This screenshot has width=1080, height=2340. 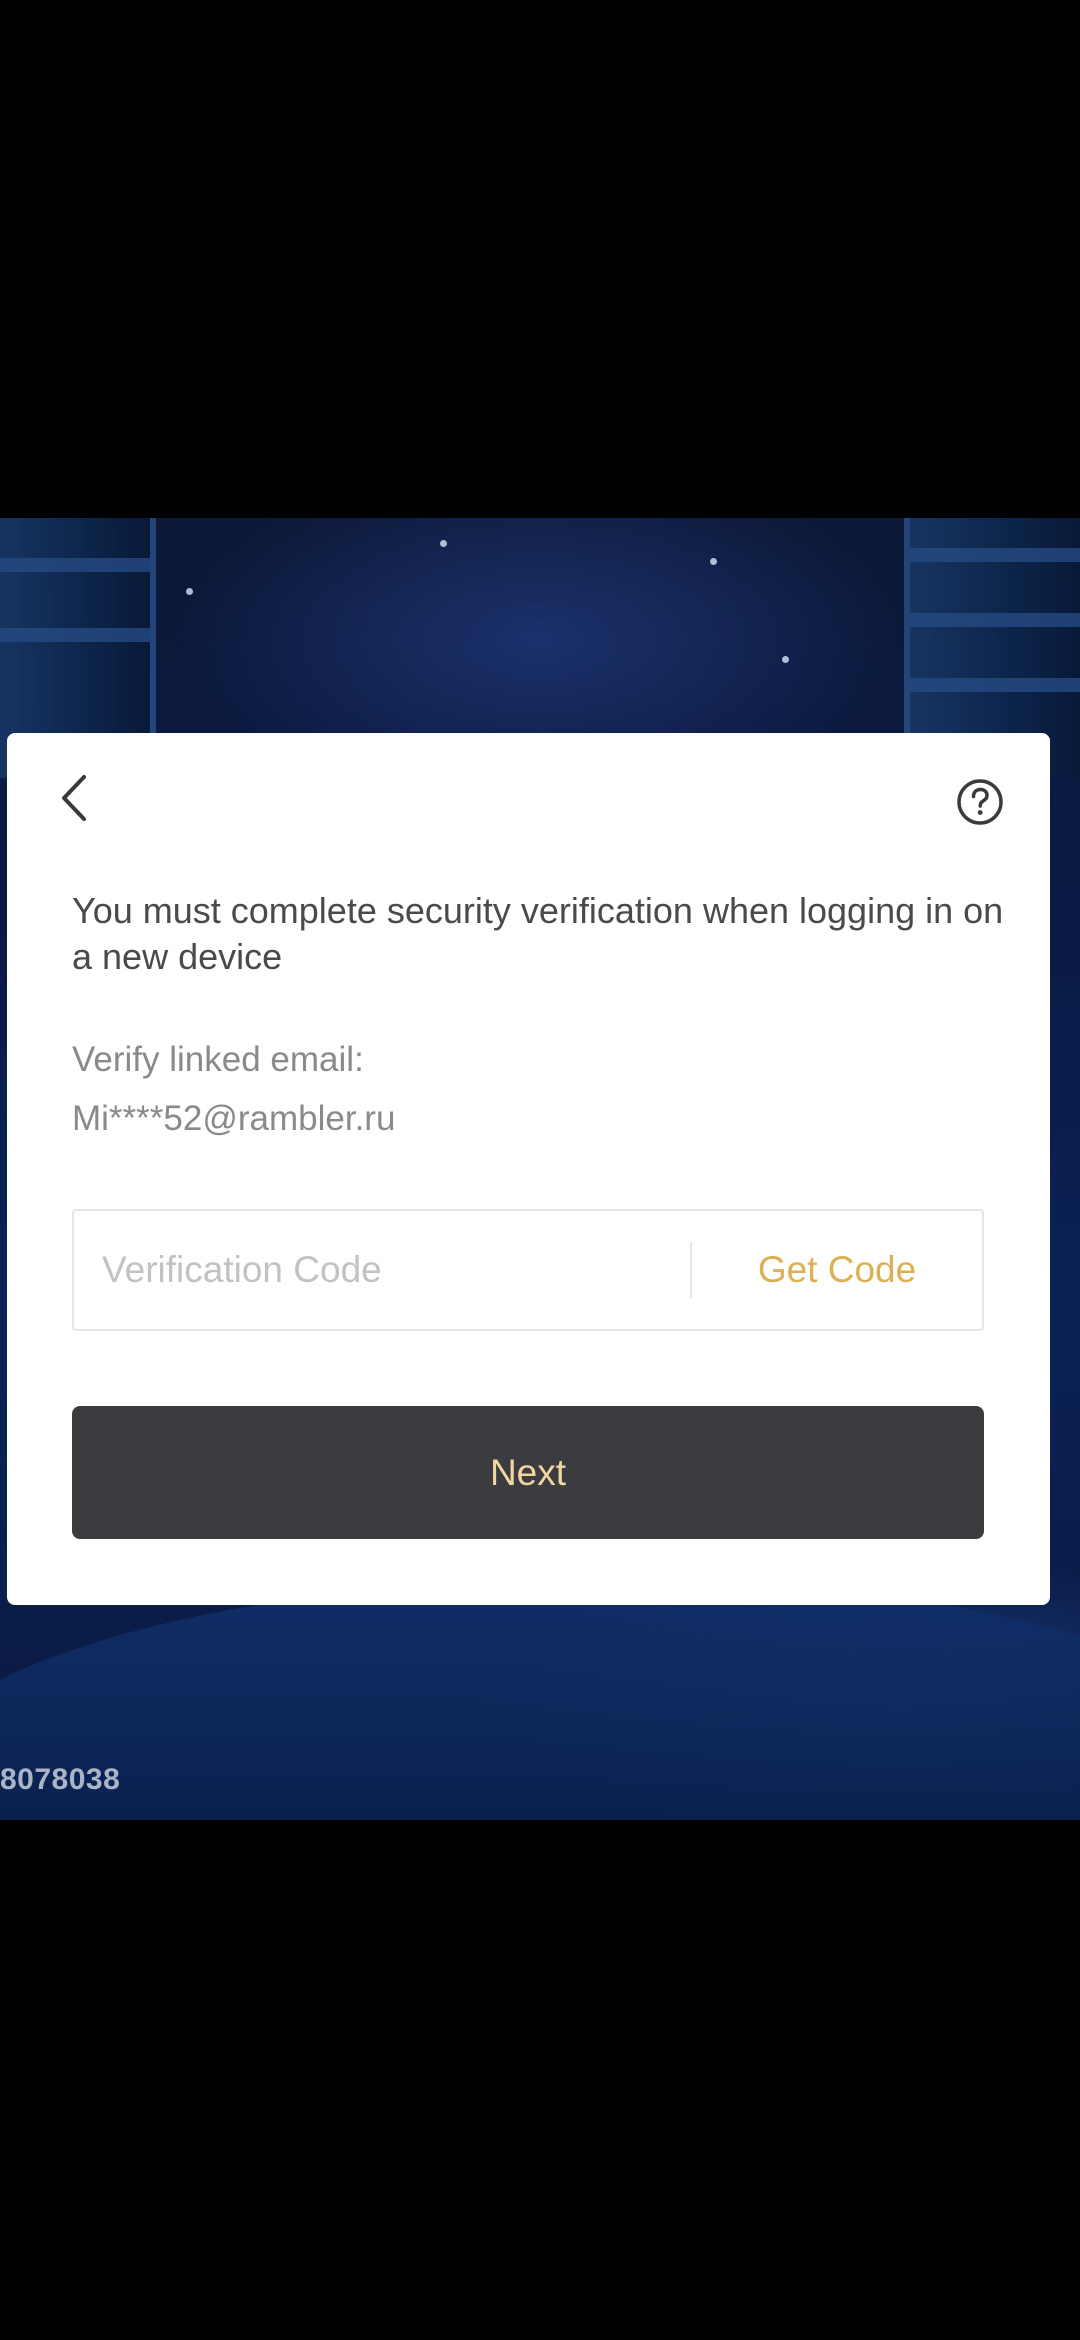 I want to click on chevron-left-icon, so click(x=74, y=798).